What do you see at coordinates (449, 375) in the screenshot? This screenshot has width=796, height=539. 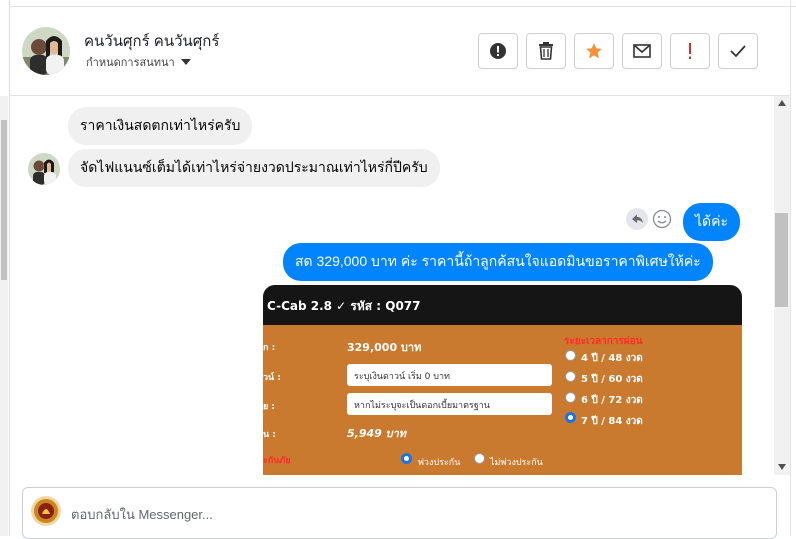 I see `down-payment-input: ระบุเงินดาวน์ เริ่ม 0 บาท` at bounding box center [449, 375].